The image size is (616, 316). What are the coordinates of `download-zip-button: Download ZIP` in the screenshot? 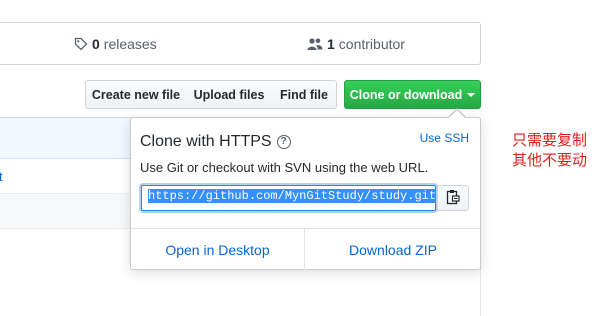 It's located at (393, 249).